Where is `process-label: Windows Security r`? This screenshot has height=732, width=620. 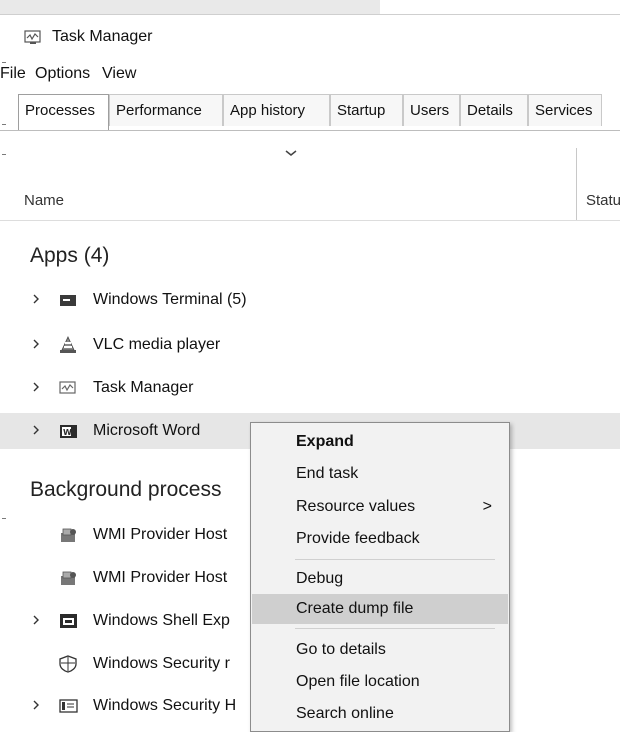
process-label: Windows Security r is located at coordinates (161, 663).